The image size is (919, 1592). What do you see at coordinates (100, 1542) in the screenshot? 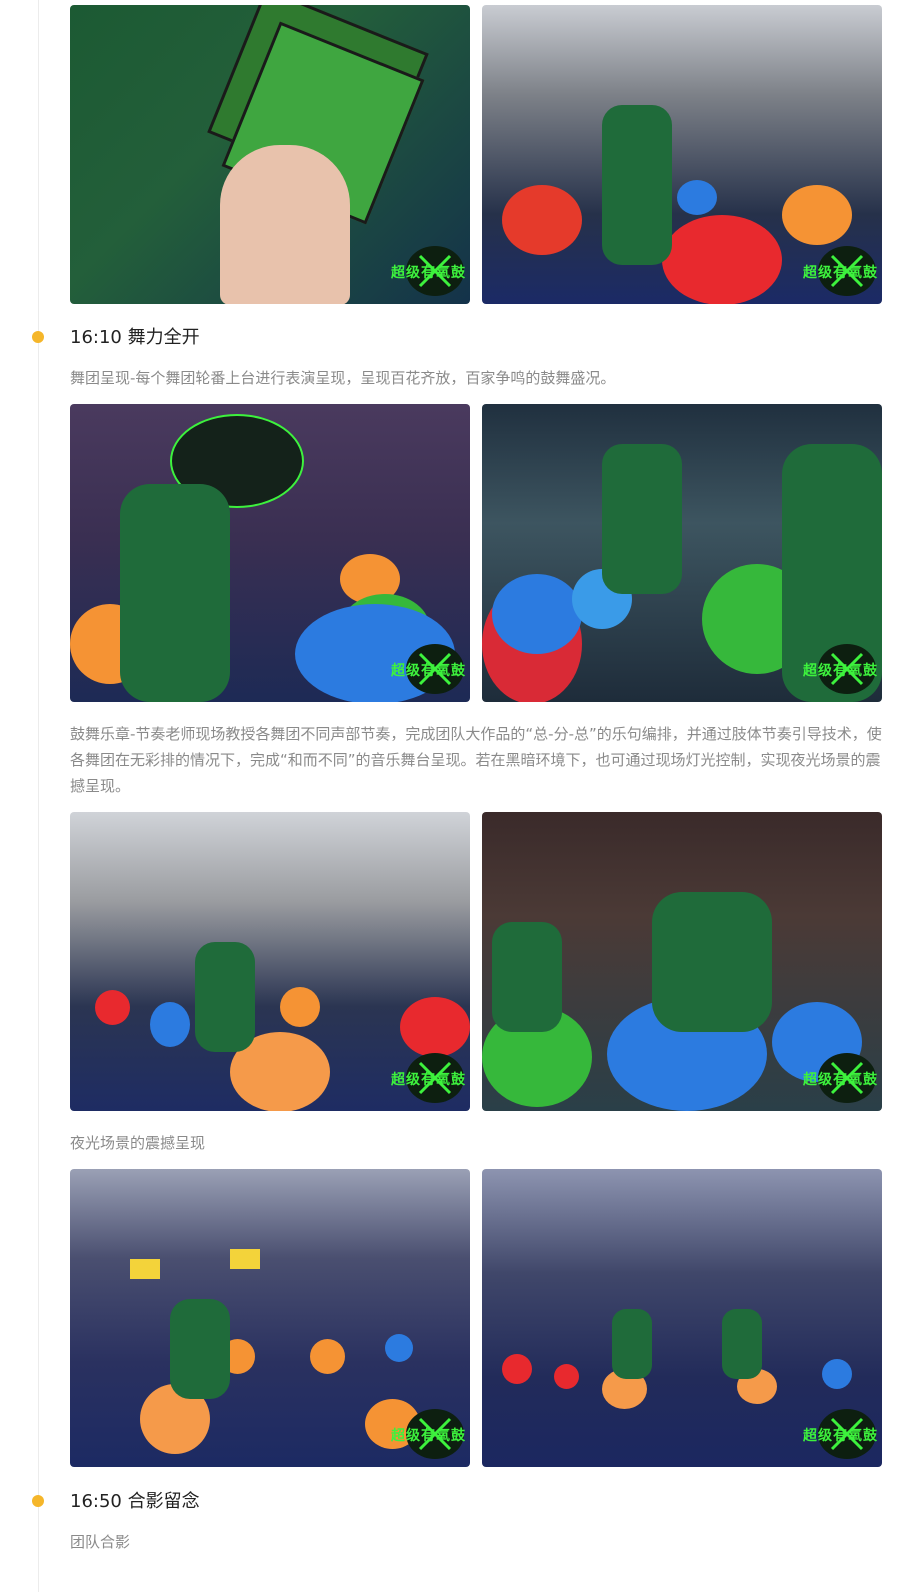
I see `section-description: 团队合影` at bounding box center [100, 1542].